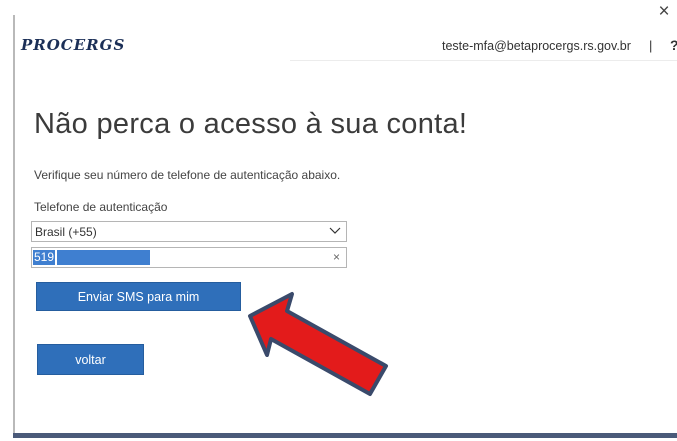 The image size is (677, 441). I want to click on procergs-logo: PROCERGS, so click(73, 45).